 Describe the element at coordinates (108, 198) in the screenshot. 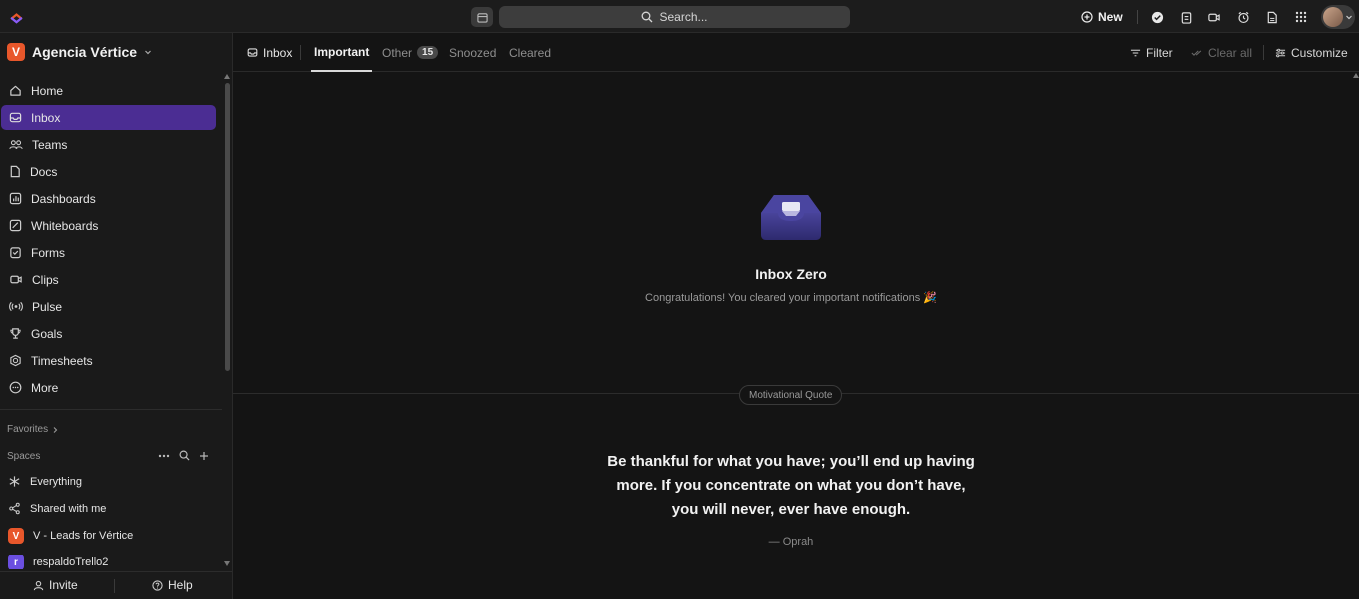

I see `sidebar-item-dashboards: Dashboards` at that location.